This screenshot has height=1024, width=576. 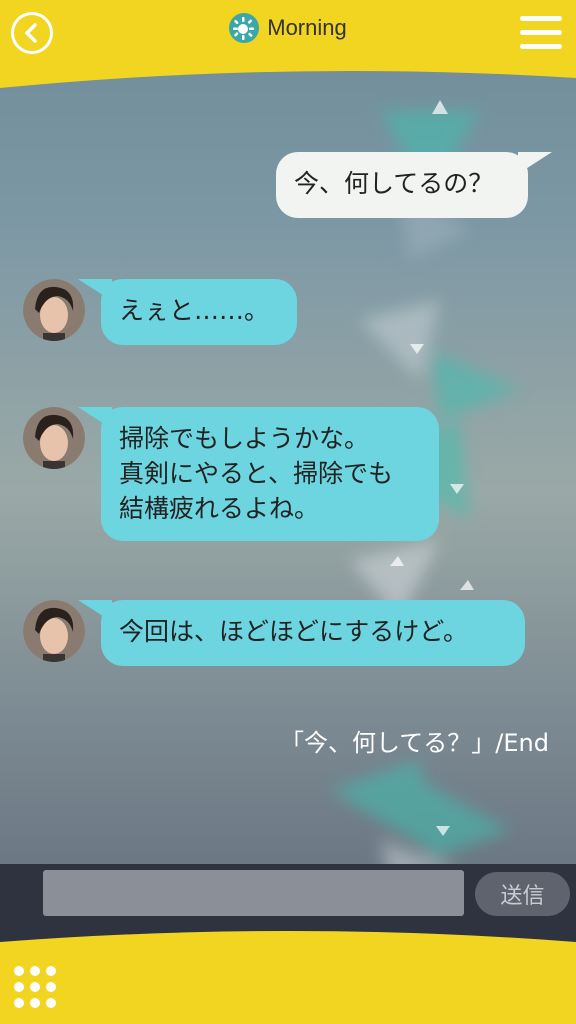 I want to click on message-bubble-outgoing: 今、何してるの？, so click(x=402, y=185).